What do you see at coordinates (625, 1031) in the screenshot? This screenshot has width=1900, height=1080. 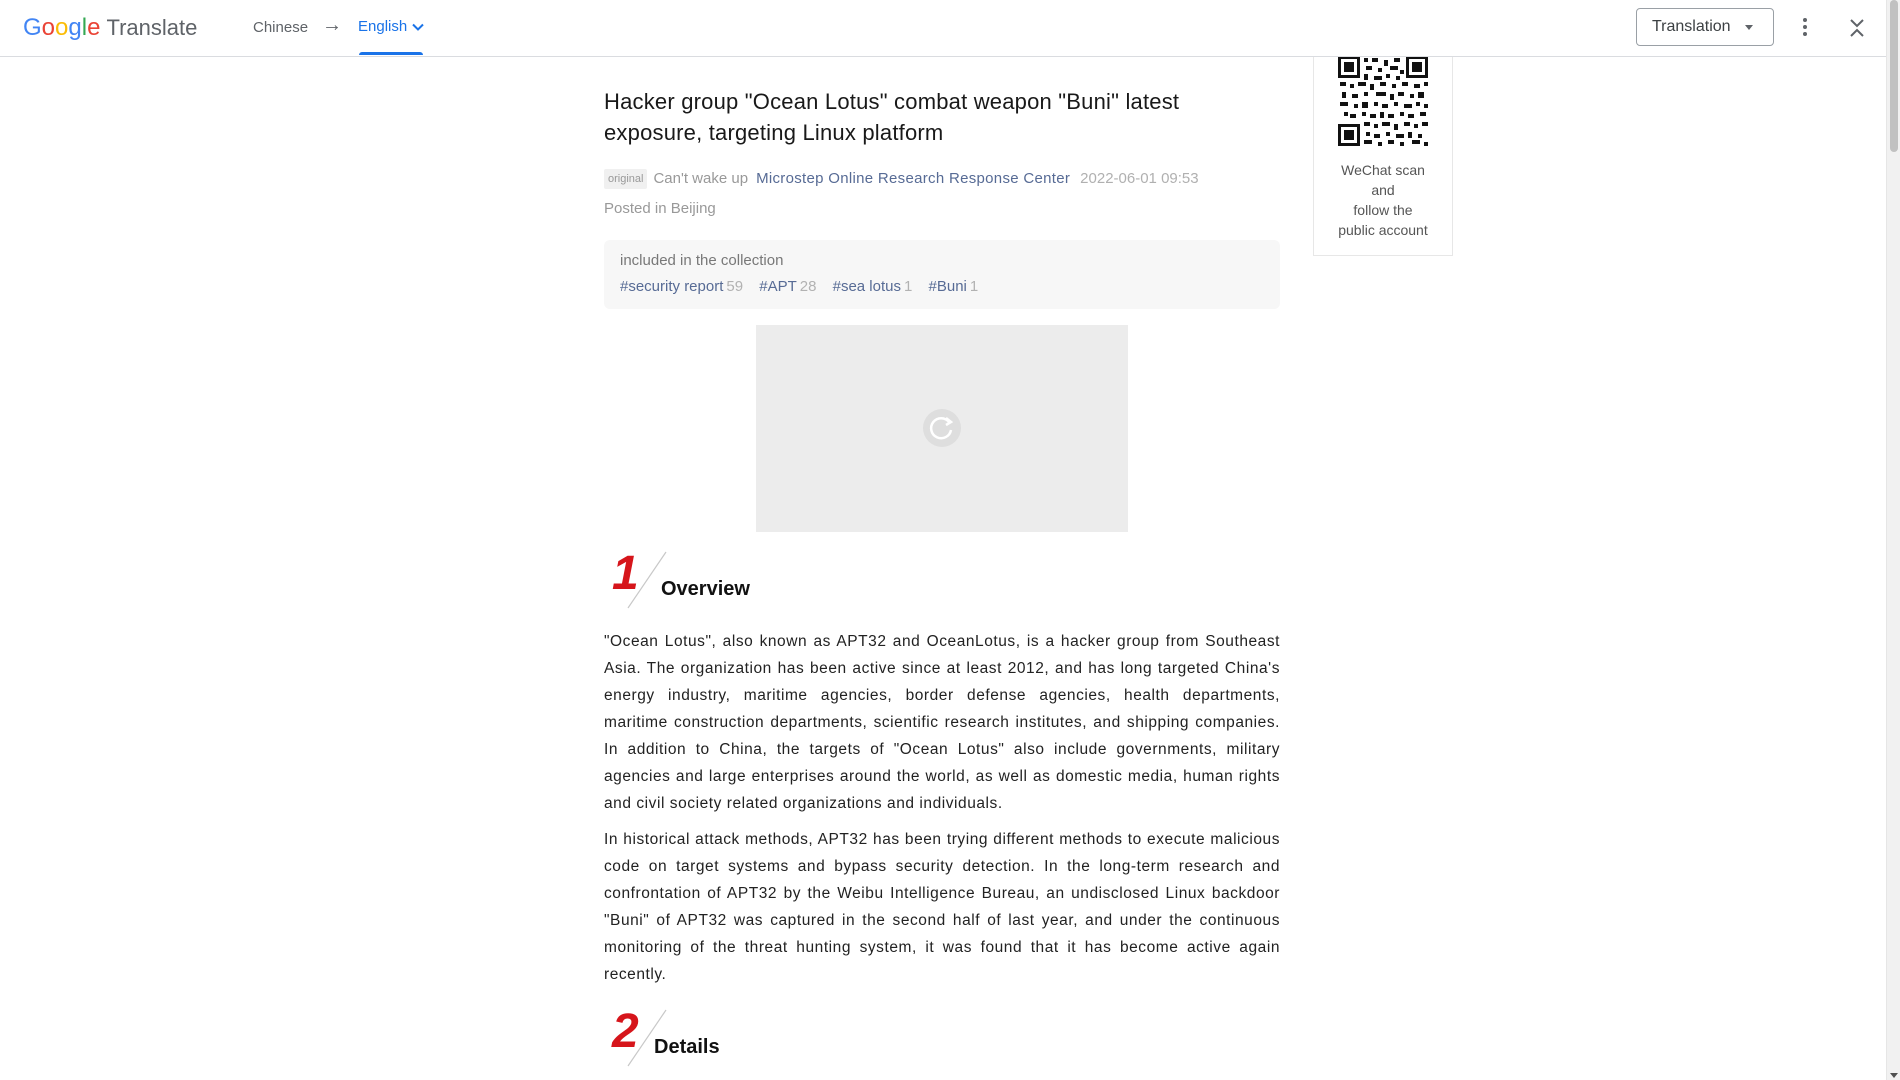 I see `section-number: 2` at bounding box center [625, 1031].